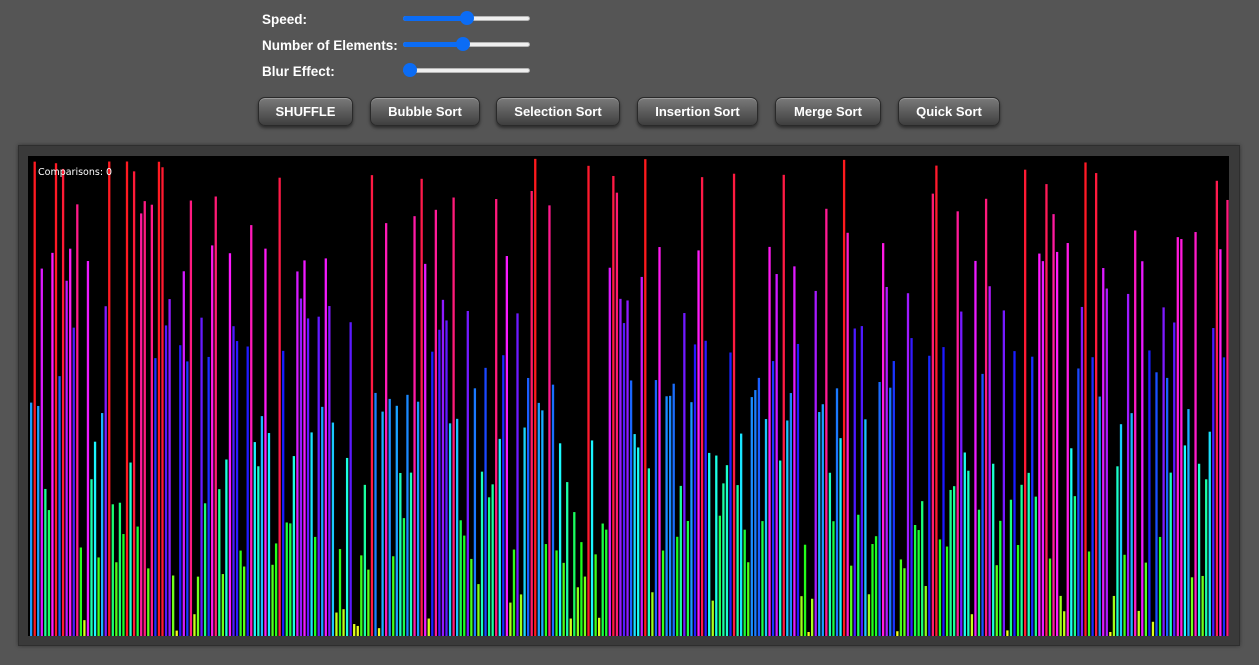 This screenshot has width=1259, height=665. I want to click on quick-sort-button: Quick Sort, so click(949, 111).